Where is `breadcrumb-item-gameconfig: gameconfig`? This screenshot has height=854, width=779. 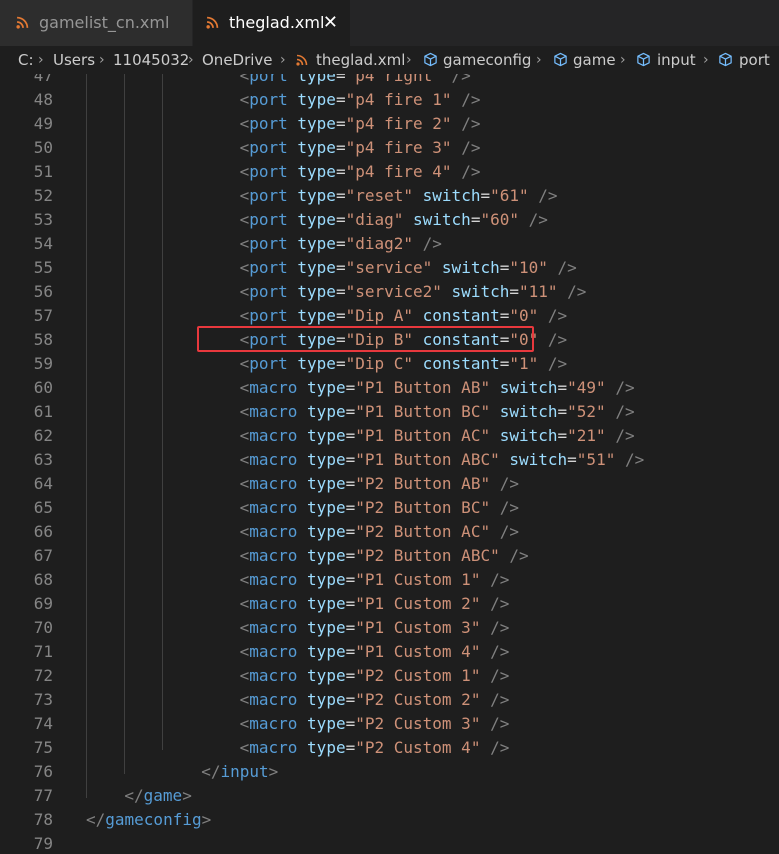
breadcrumb-item-gameconfig: gameconfig is located at coordinates (487, 60).